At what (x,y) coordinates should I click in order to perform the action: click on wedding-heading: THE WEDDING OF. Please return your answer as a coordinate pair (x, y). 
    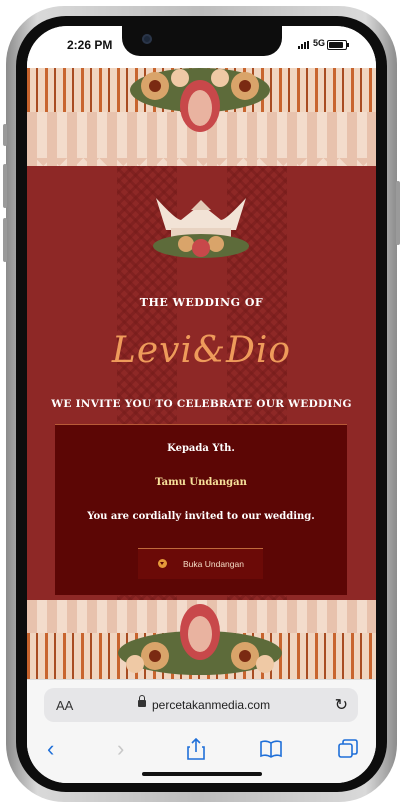
    Looking at the image, I should click on (201, 302).